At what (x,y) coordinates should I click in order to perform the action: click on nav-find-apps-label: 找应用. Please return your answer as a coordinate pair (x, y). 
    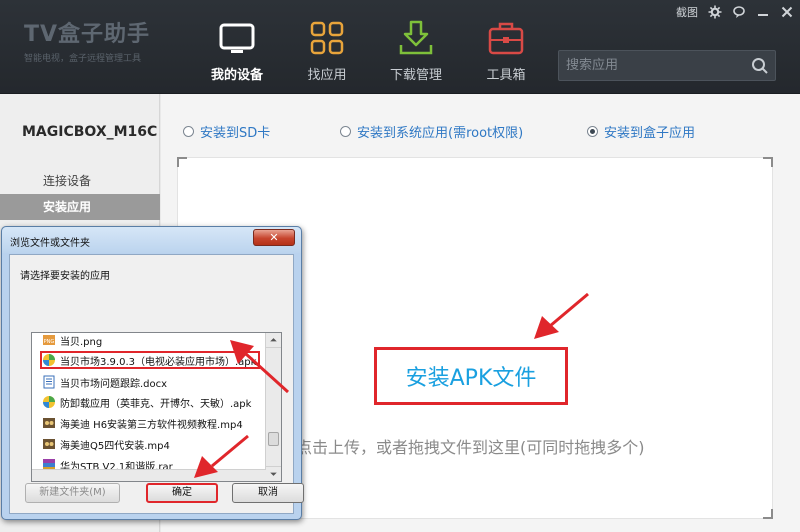
    Looking at the image, I should click on (327, 75).